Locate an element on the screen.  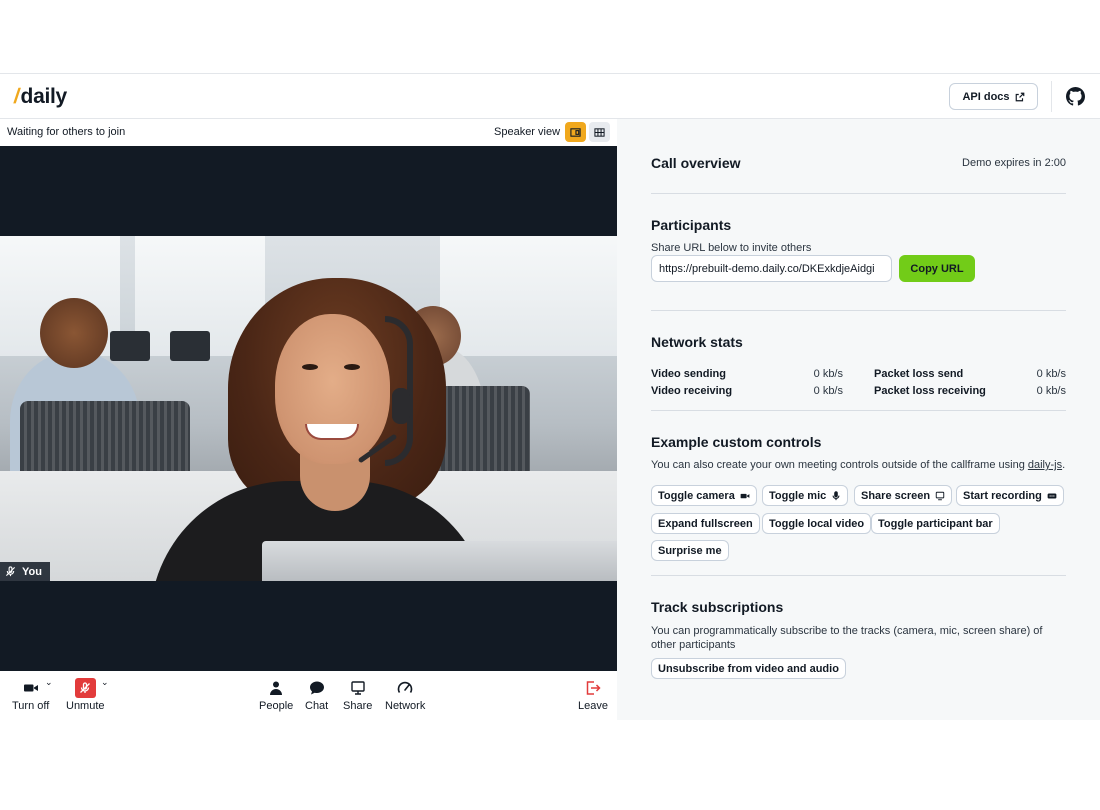
headset-earpiece is located at coordinates (401, 406).